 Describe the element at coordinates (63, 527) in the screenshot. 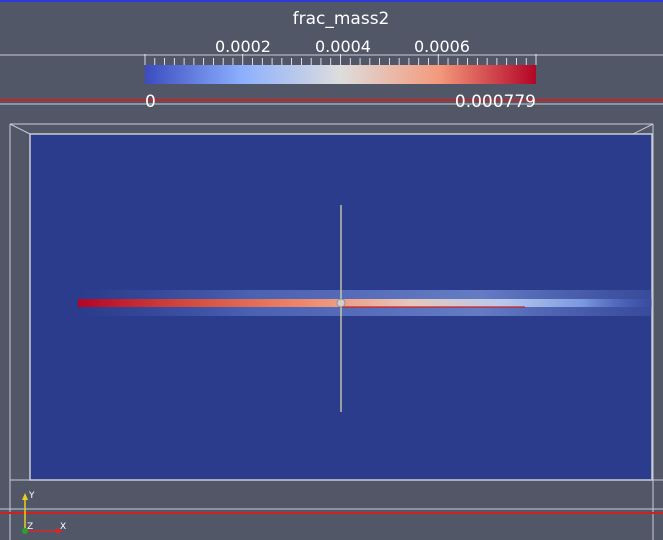

I see `x-axis-label: X` at that location.